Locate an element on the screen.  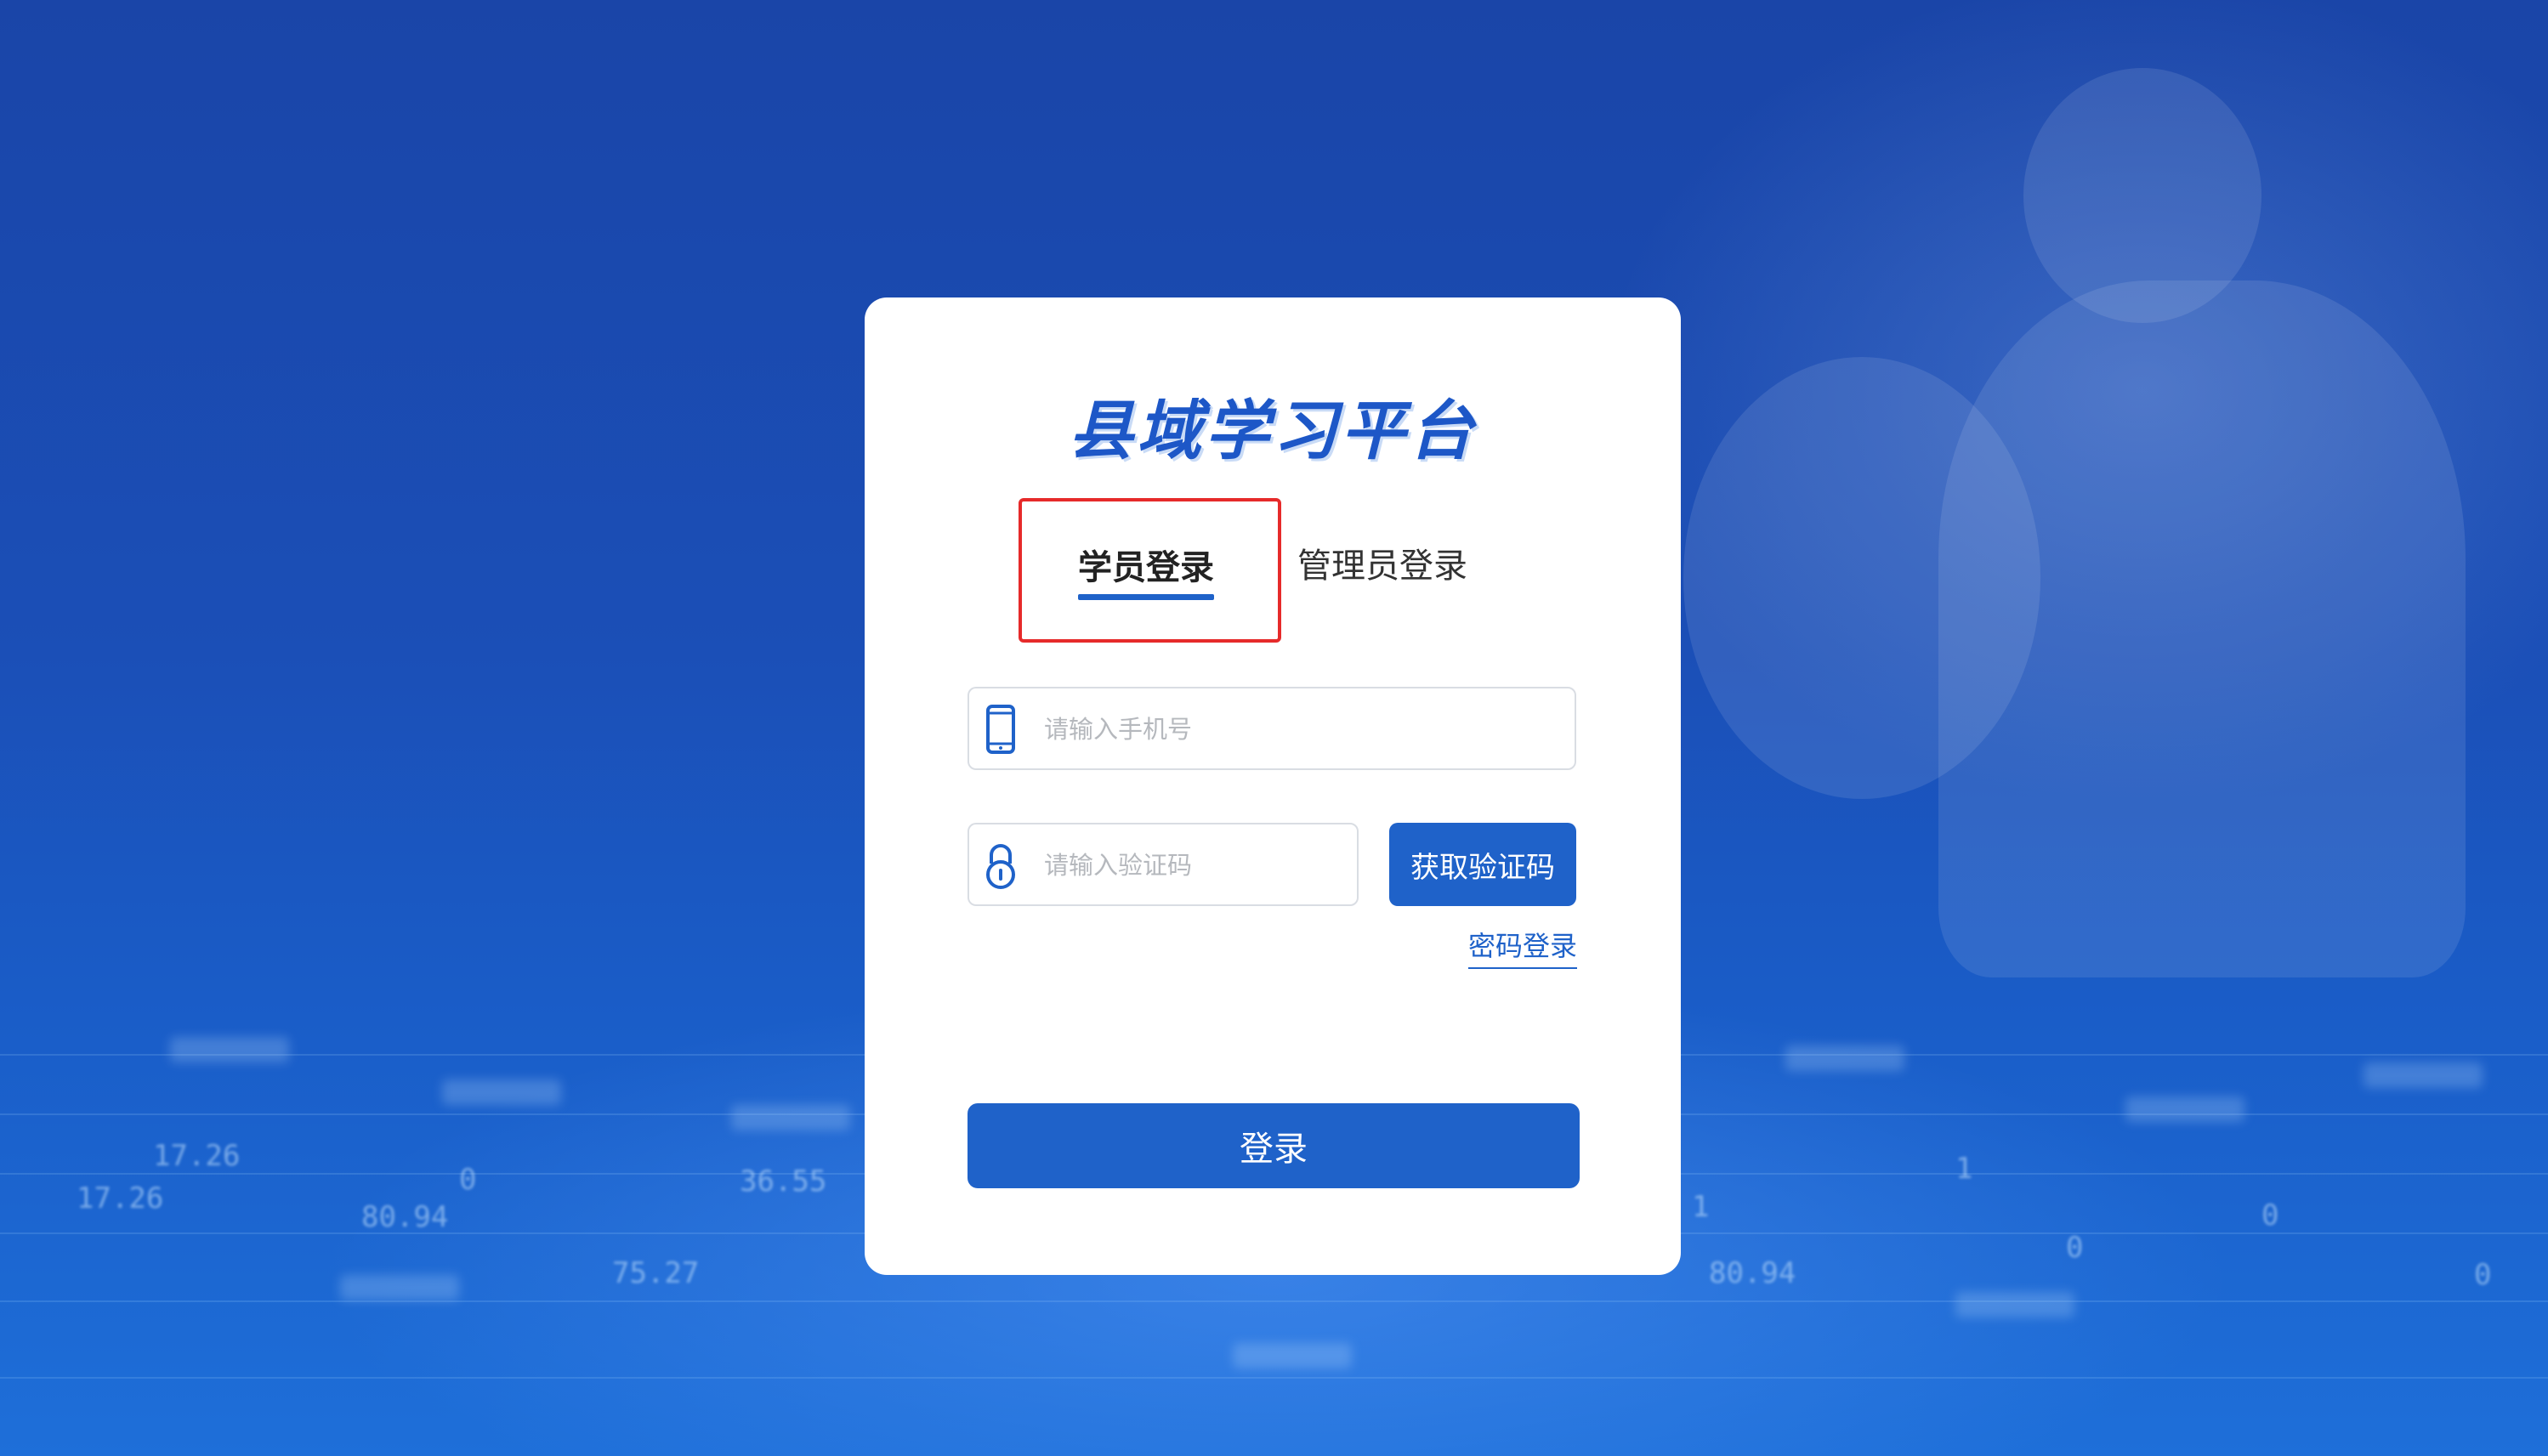
active-tab-indicator is located at coordinates (1146, 597).